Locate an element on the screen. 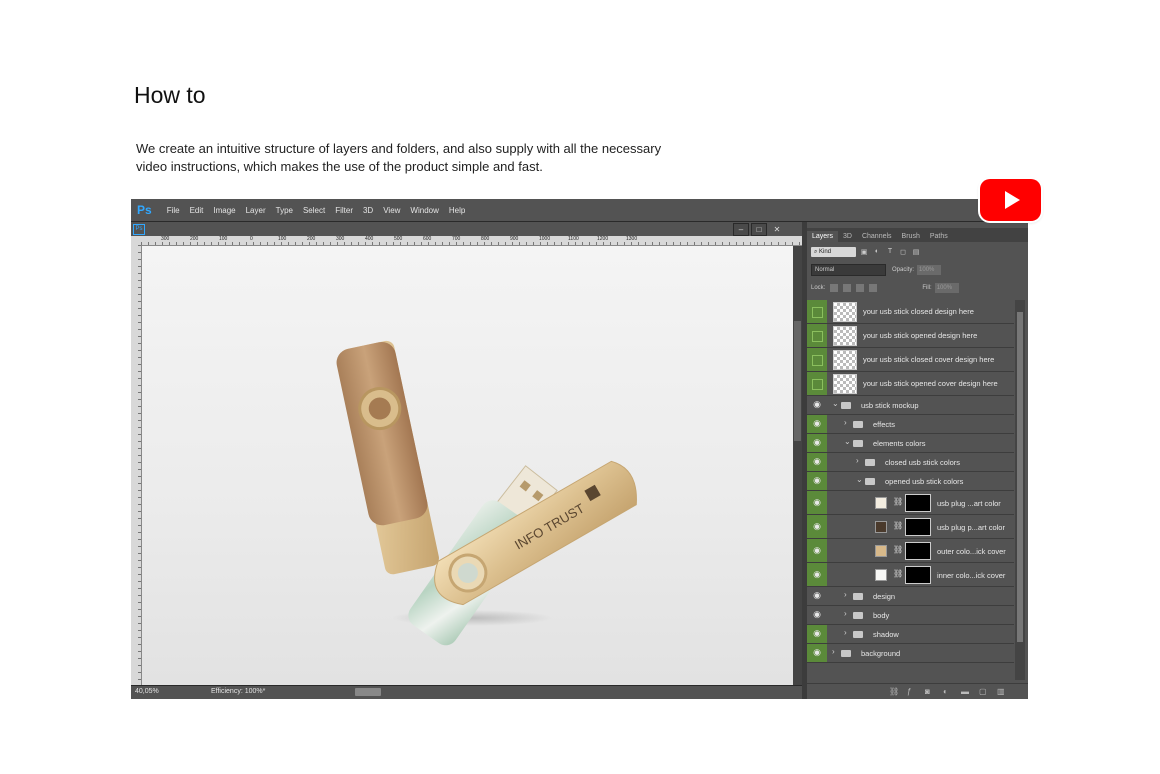 The width and height of the screenshot is (1160, 774). tab-layers: Layers is located at coordinates (823, 236).